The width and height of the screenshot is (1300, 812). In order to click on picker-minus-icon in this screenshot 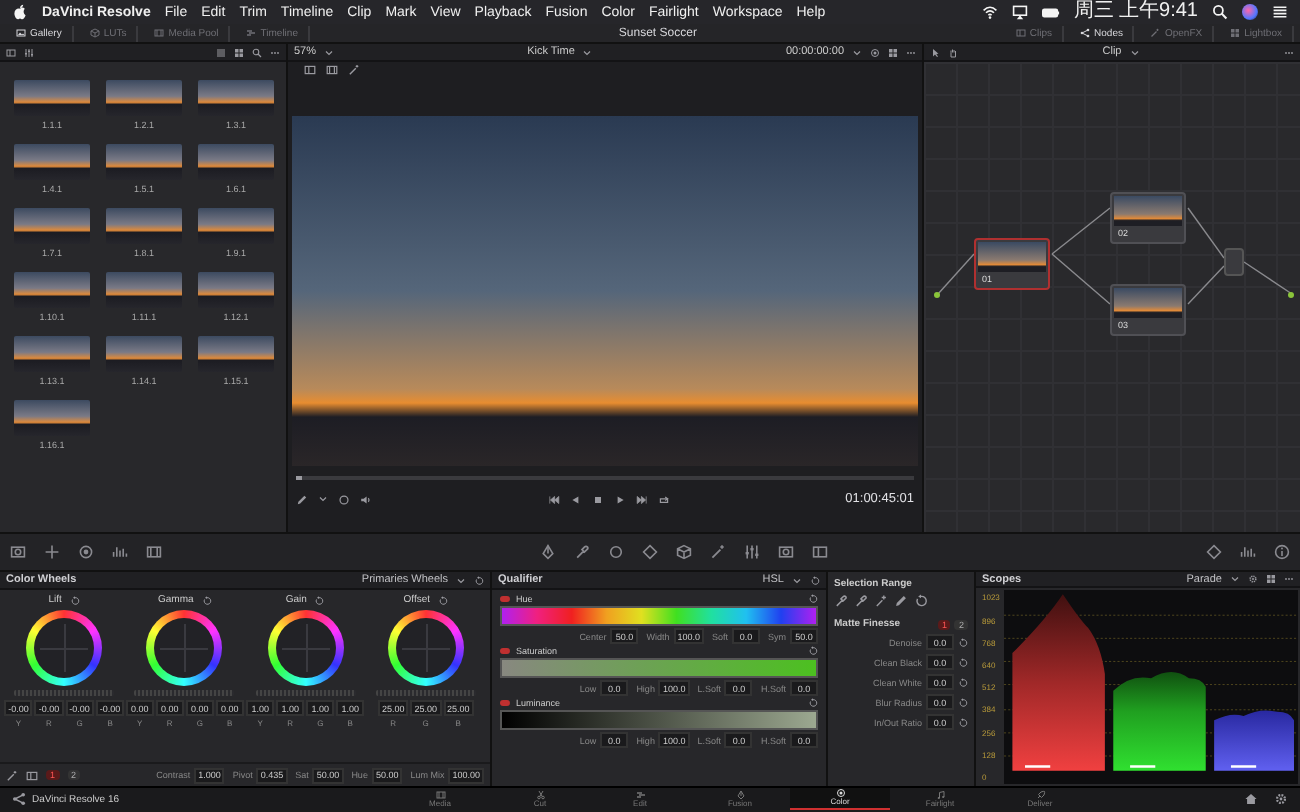, I will do `click(861, 601)`.